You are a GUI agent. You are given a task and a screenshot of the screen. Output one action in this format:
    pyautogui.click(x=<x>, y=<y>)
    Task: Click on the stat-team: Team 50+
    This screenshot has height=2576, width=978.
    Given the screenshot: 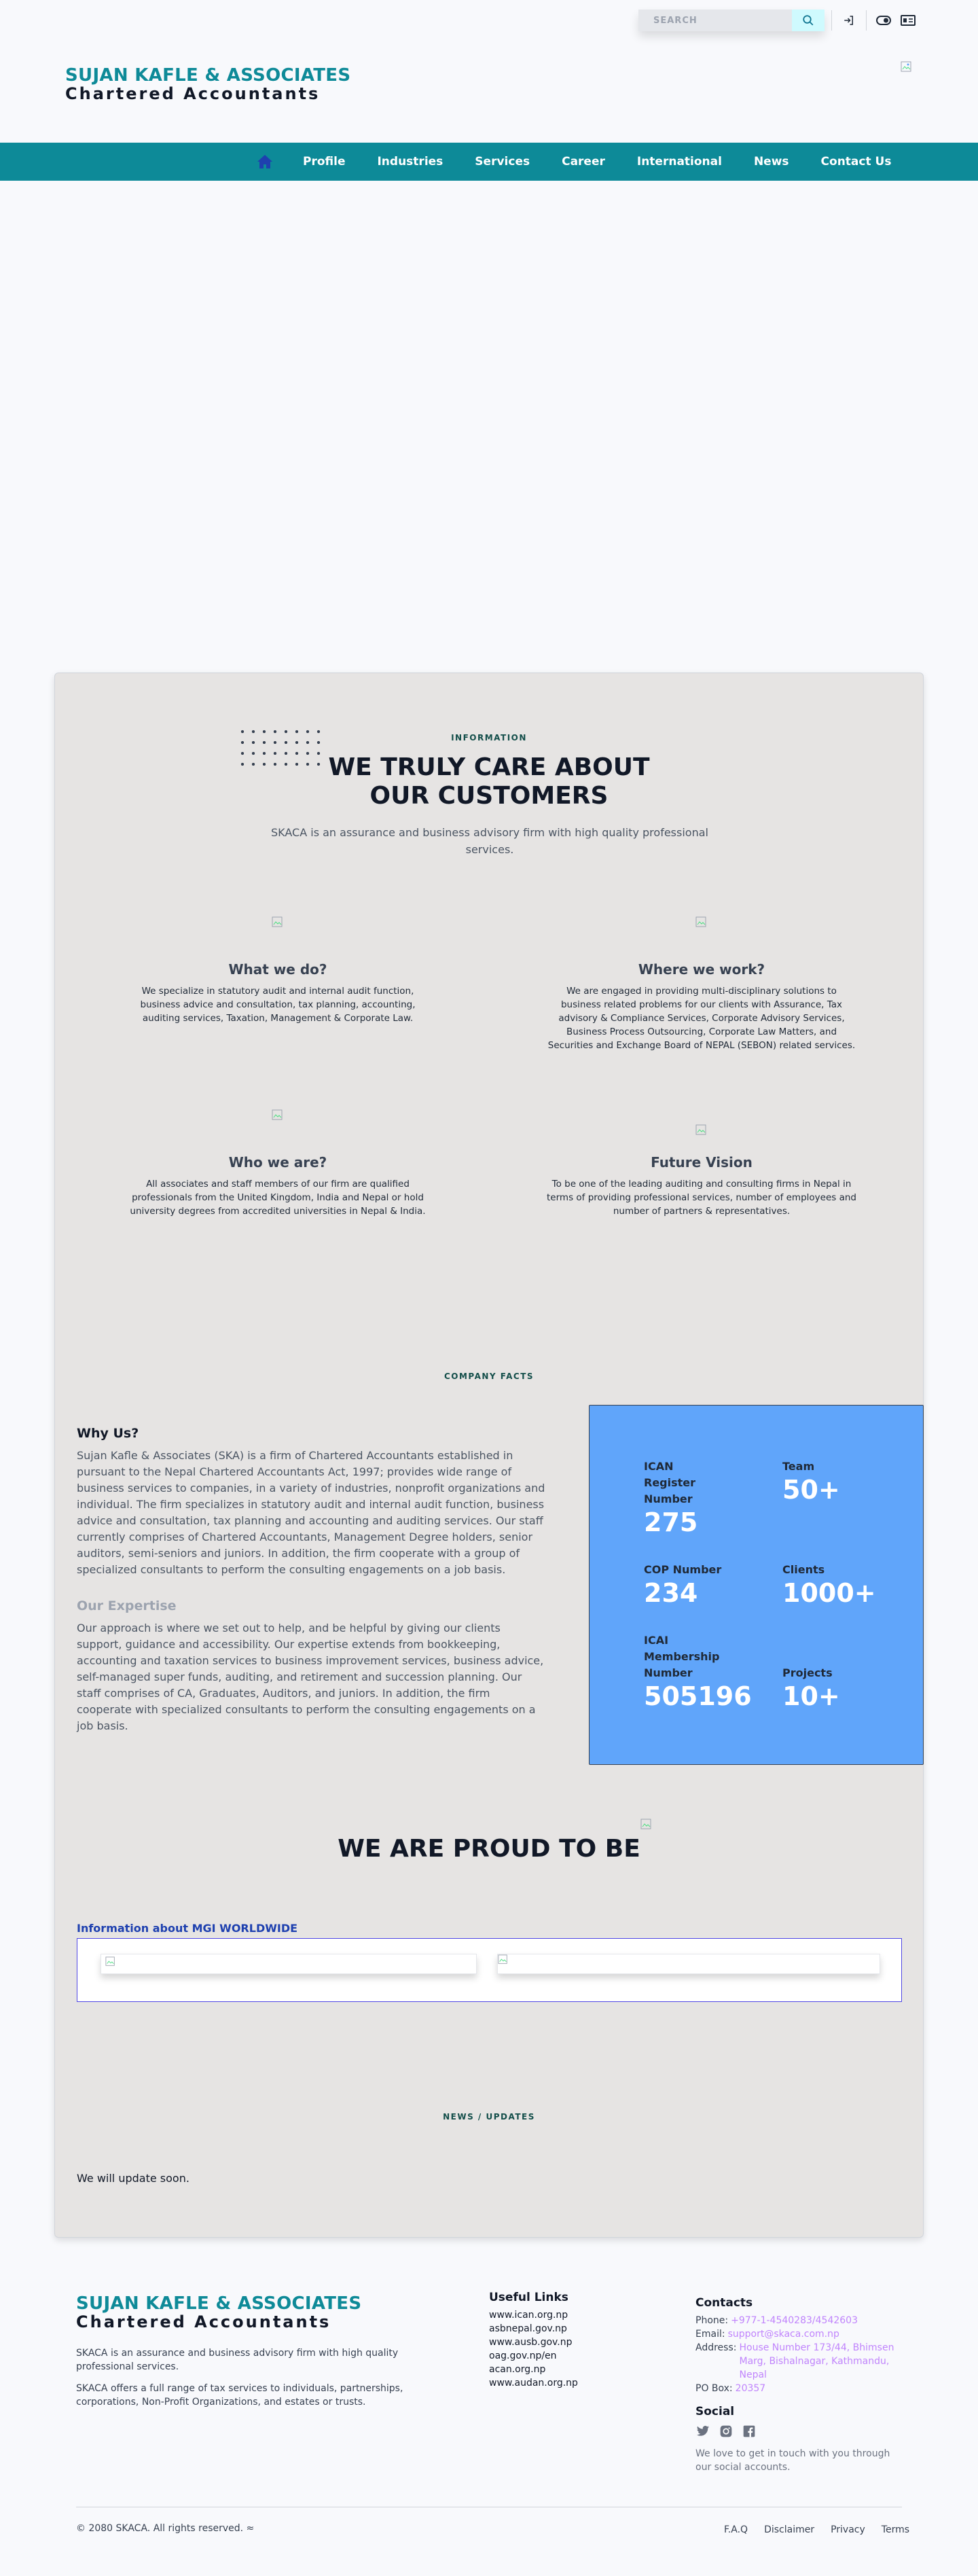 What is the action you would take?
    pyautogui.click(x=843, y=1482)
    